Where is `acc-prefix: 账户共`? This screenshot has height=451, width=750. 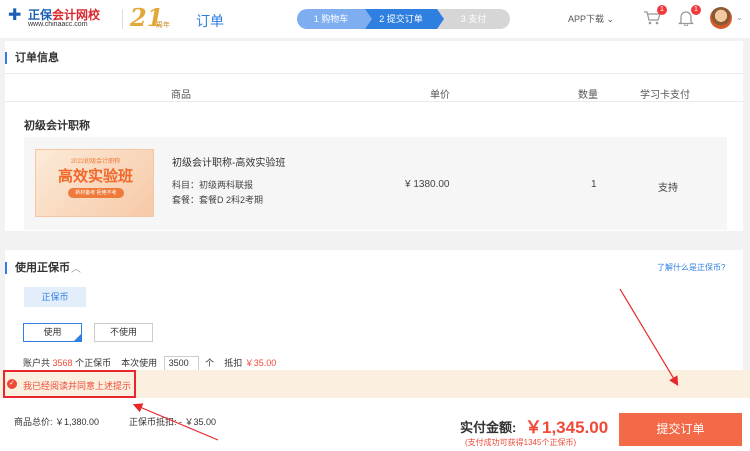
acc-prefix: 账户共 is located at coordinates (37, 363).